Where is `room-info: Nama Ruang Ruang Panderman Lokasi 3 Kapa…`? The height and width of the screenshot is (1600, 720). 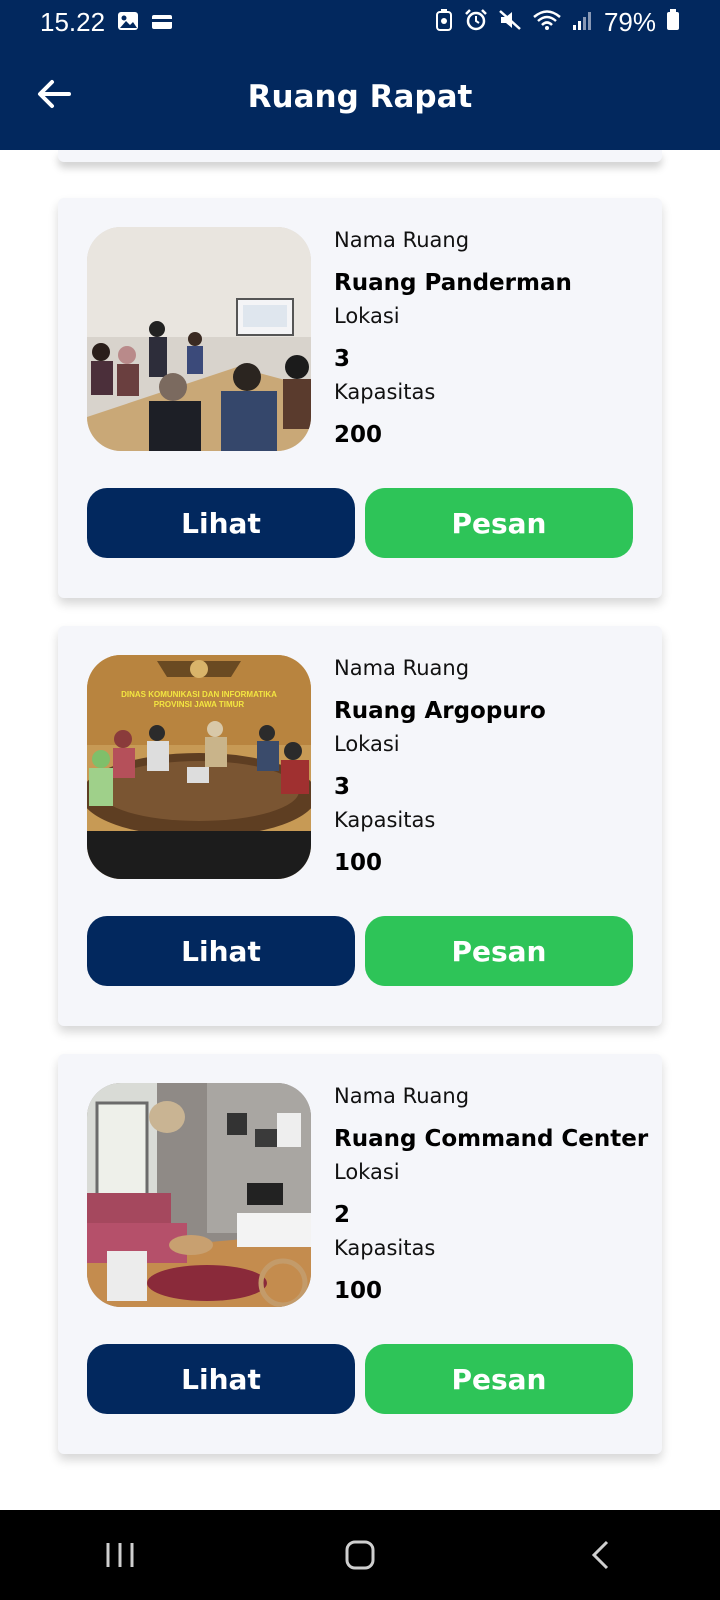 room-info: Nama Ruang Ruang Panderman Lokasi 3 Kapa… is located at coordinates (494, 338).